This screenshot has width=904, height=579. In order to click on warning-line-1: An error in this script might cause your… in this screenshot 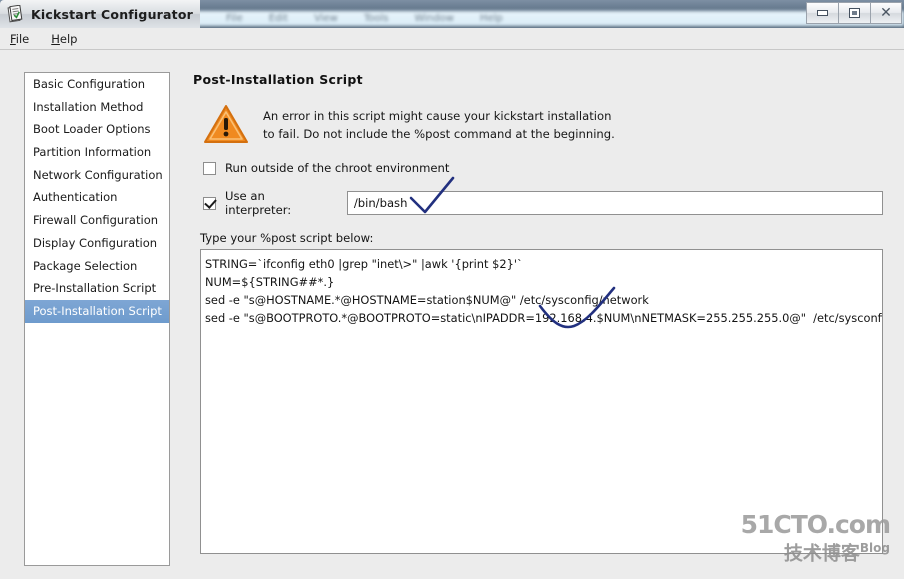, I will do `click(437, 116)`.